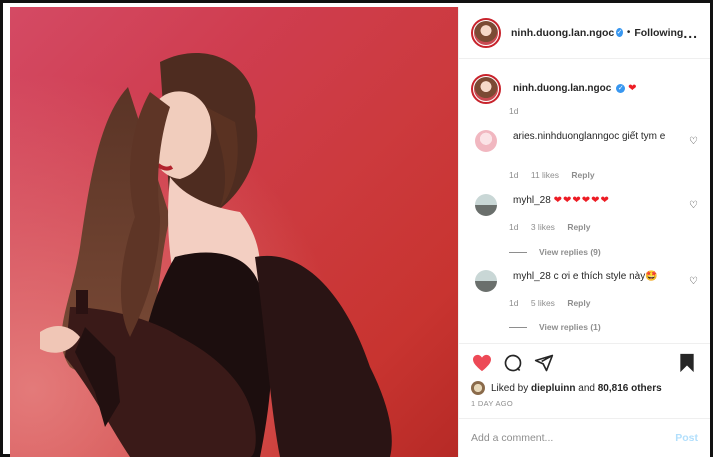 The width and height of the screenshot is (713, 457). I want to click on comment-username: aries.ninhduonglanngoc, so click(566, 136).